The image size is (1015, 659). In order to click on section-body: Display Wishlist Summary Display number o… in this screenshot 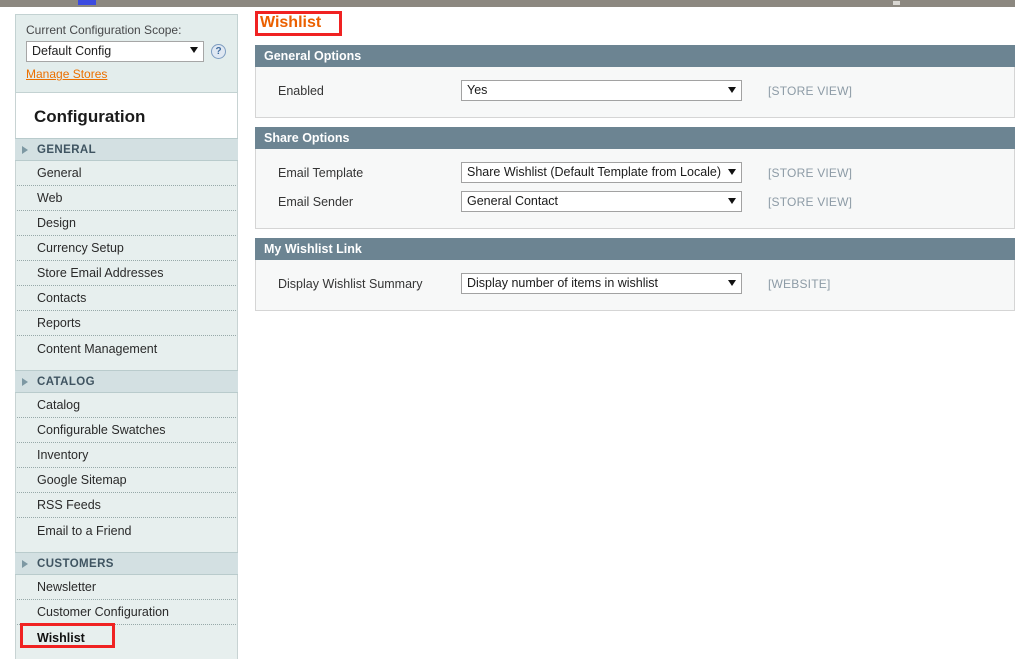, I will do `click(635, 285)`.